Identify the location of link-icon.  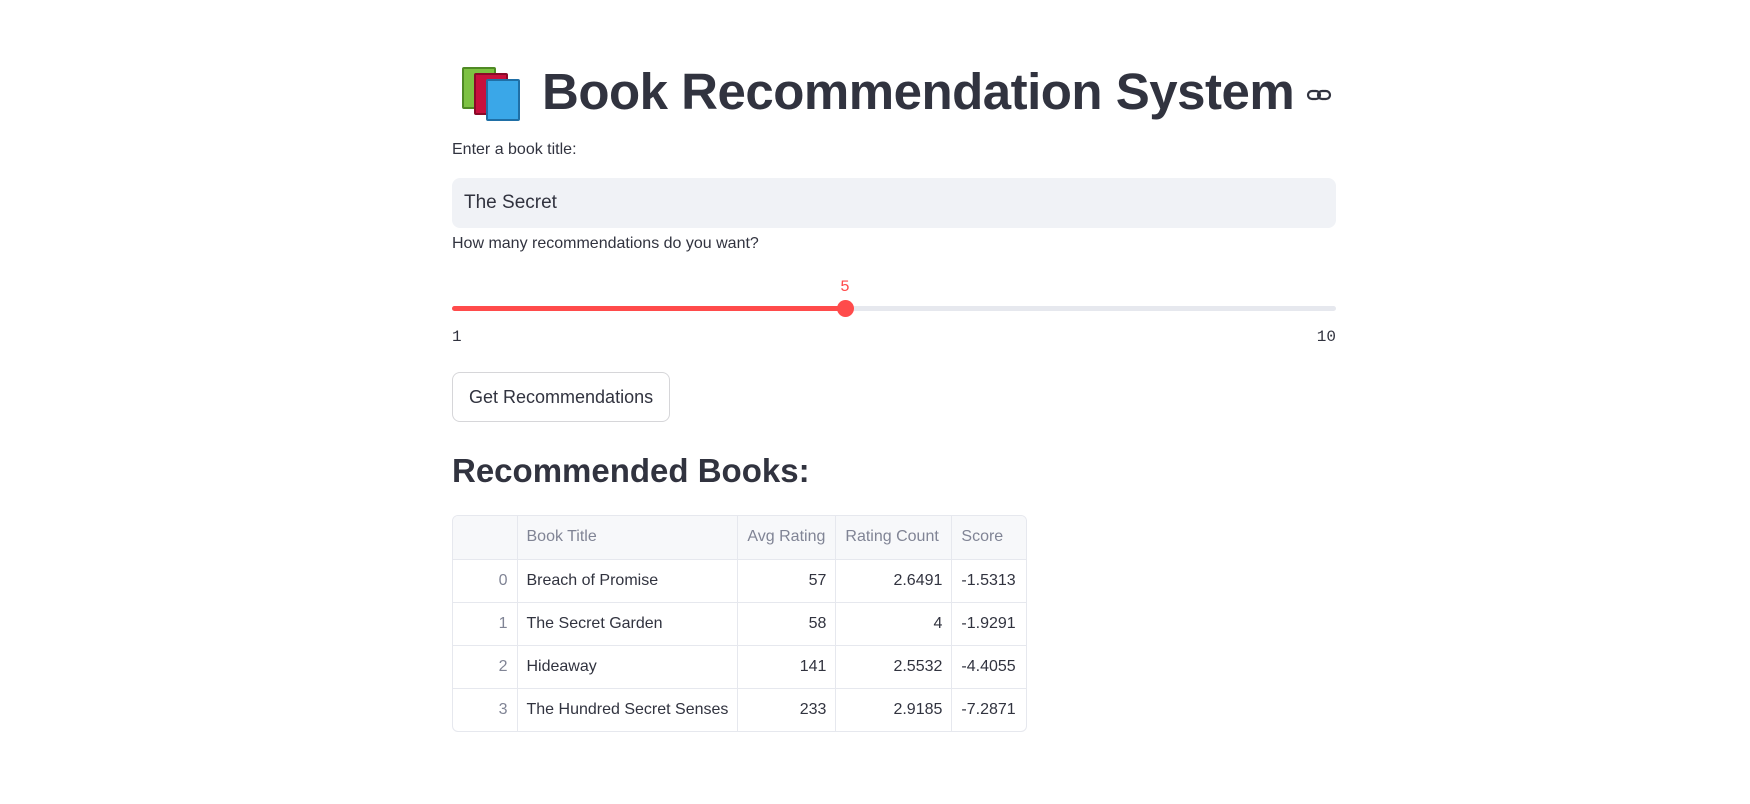
(1319, 95).